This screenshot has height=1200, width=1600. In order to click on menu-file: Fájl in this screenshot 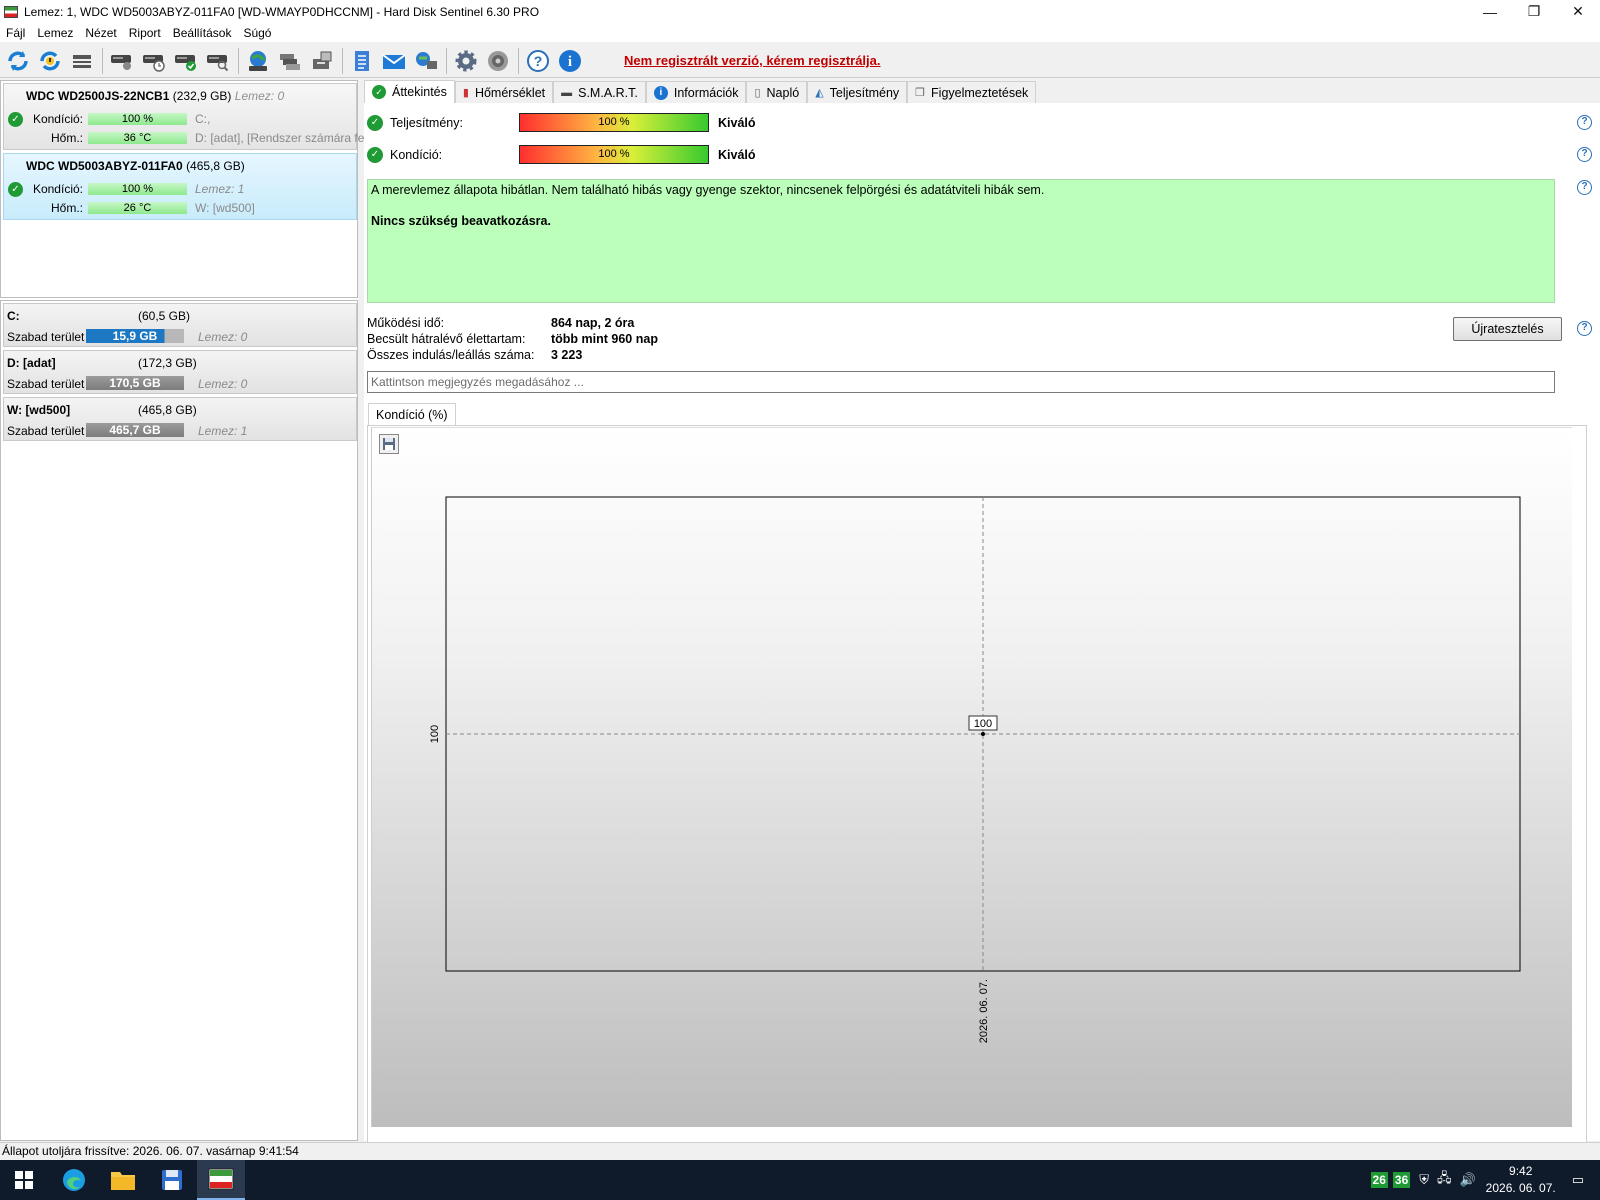, I will do `click(15, 33)`.